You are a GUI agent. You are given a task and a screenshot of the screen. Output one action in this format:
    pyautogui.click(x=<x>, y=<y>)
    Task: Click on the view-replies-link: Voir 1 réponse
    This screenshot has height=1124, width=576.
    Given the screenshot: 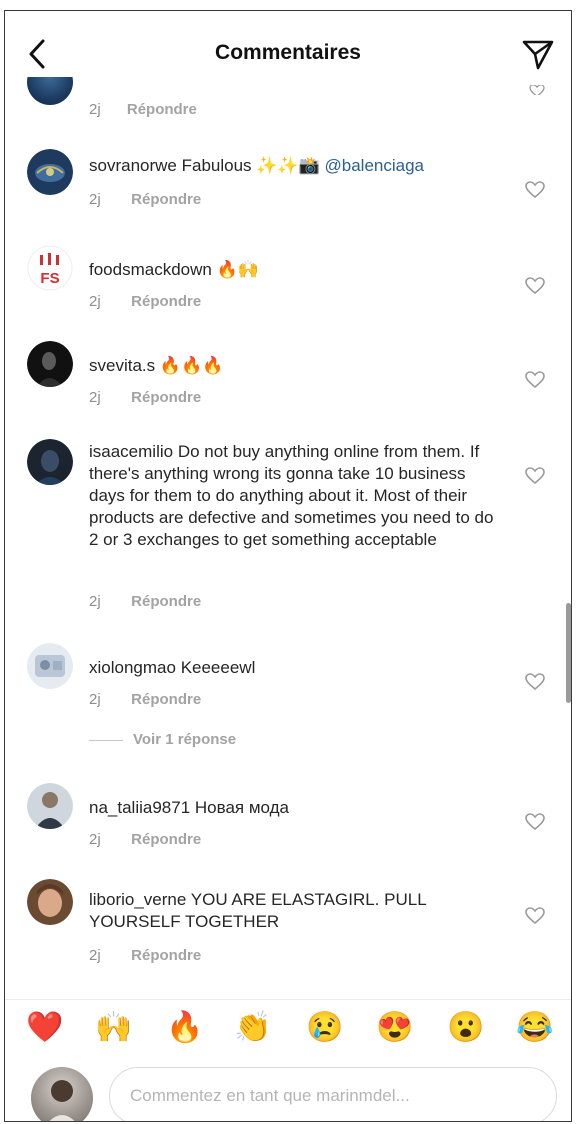 What is the action you would take?
    pyautogui.click(x=162, y=739)
    